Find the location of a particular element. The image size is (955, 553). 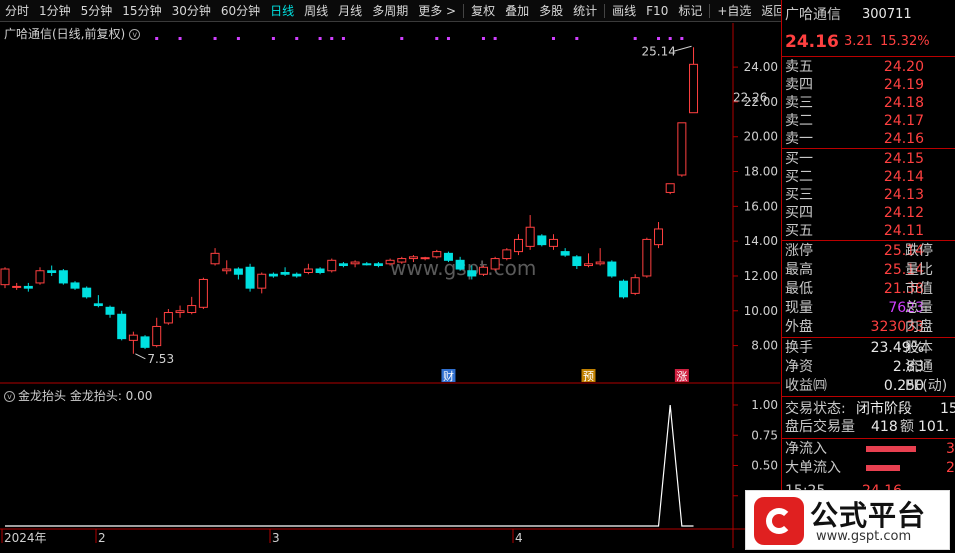

current-price-tag: 22.26 is located at coordinates (750, 97).